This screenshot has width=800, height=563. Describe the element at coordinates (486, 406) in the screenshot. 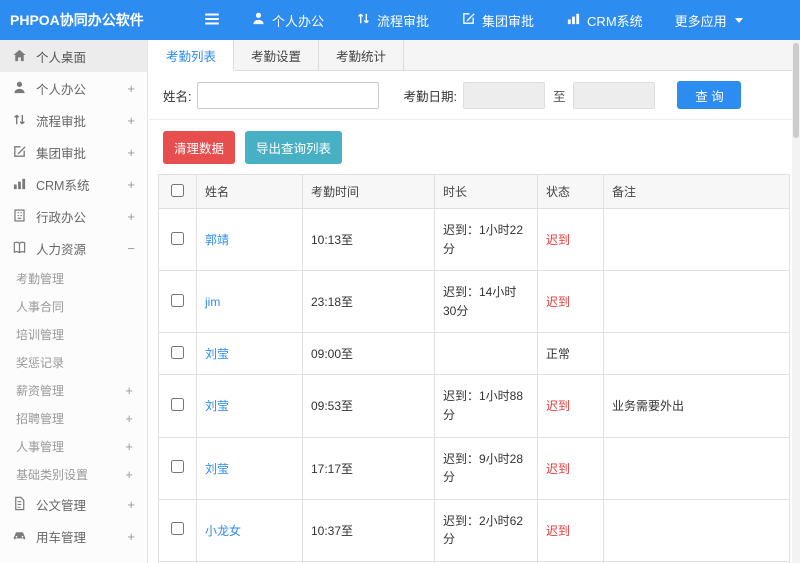

I see `duration-cell: 迟到：1小时88分` at that location.